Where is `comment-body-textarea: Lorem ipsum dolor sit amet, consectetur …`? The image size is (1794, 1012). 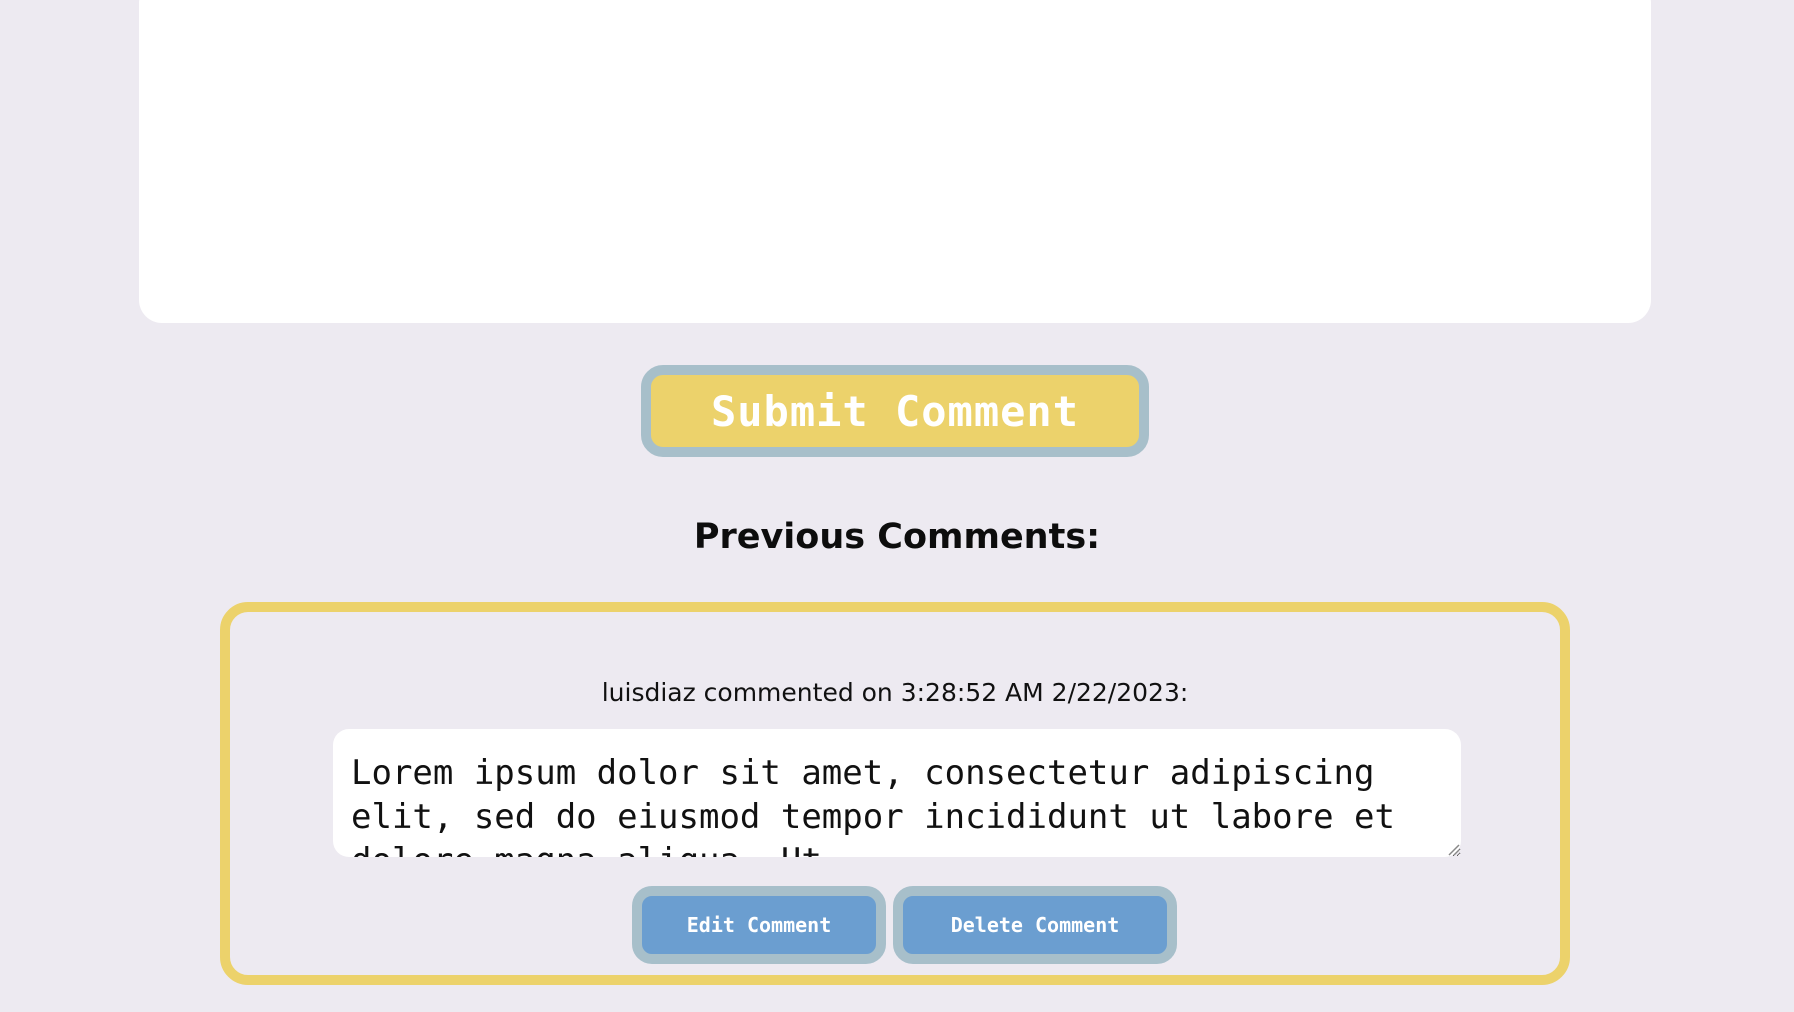 comment-body-textarea: Lorem ipsum dolor sit amet, consectetur … is located at coordinates (897, 793).